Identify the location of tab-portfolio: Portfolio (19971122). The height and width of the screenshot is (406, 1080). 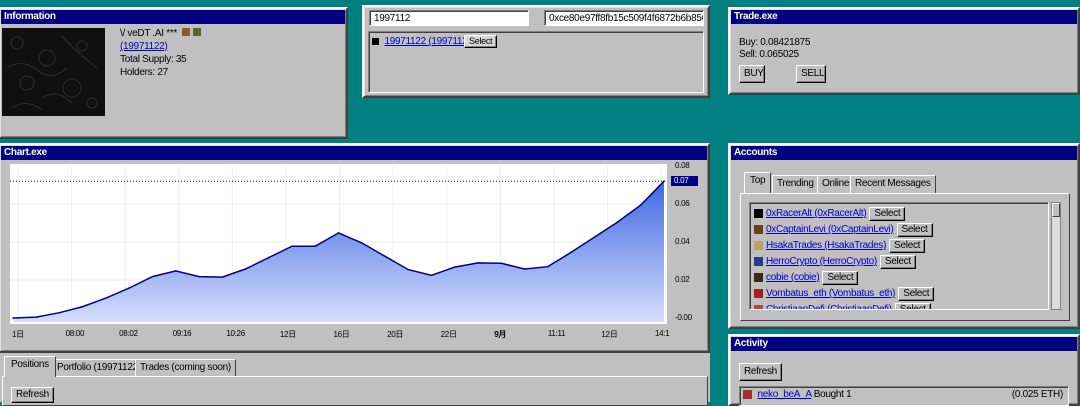
(99, 368).